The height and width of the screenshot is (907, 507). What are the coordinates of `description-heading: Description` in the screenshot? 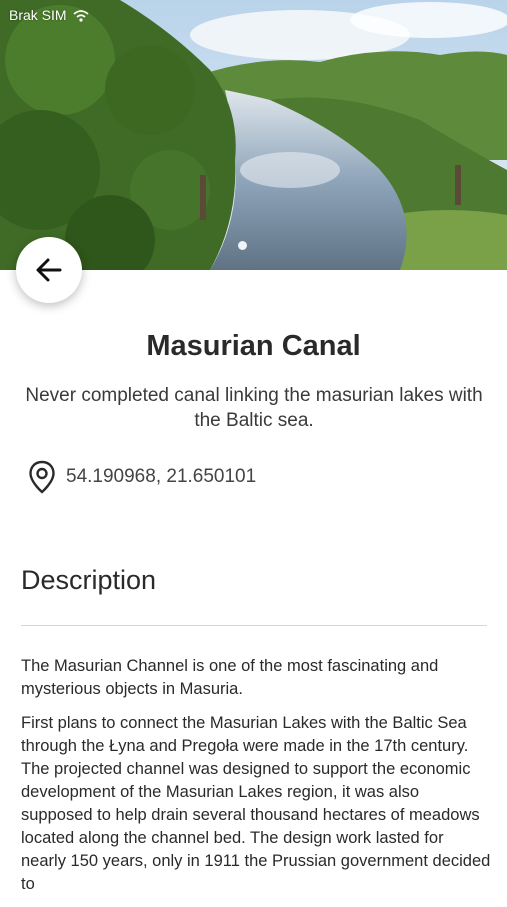 It's located at (89, 580).